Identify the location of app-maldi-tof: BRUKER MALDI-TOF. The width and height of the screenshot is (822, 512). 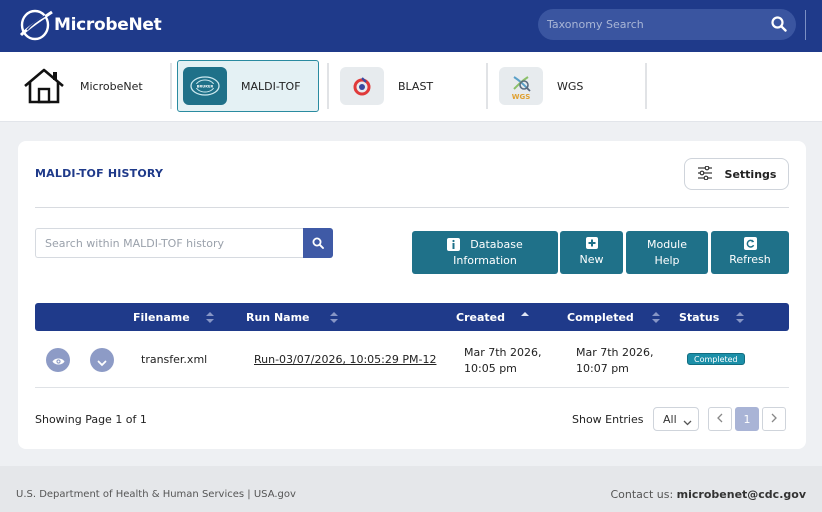
(248, 86).